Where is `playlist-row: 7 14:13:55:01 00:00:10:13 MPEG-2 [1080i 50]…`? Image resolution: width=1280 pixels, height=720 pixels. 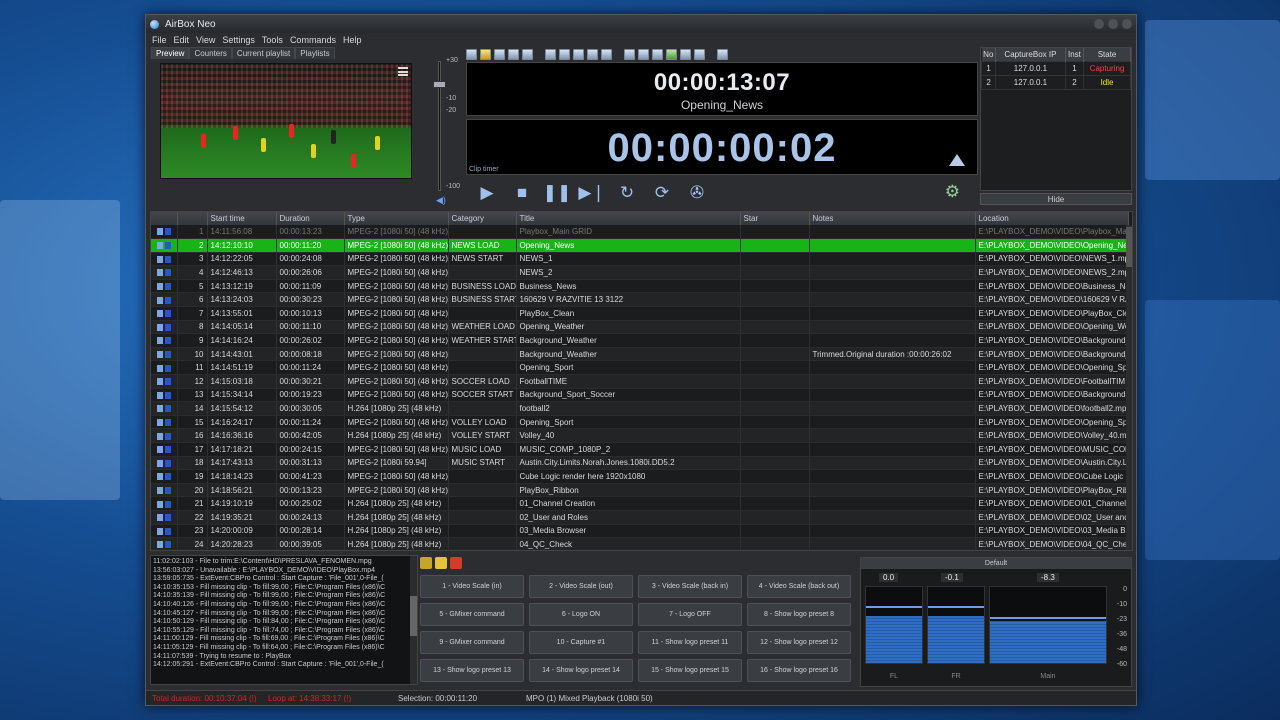 playlist-row: 7 14:13:55:01 00:00:10:13 MPEG-2 [1080i 50]… is located at coordinates (640, 313).